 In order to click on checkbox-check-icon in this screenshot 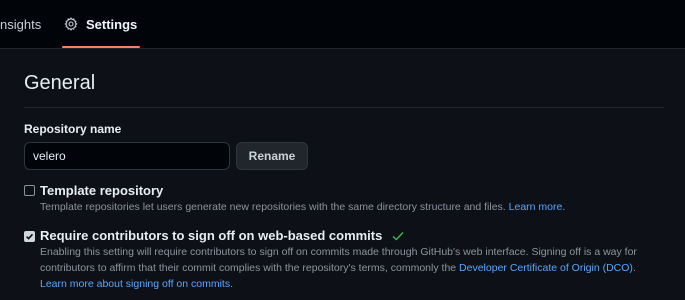, I will do `click(30, 236)`.